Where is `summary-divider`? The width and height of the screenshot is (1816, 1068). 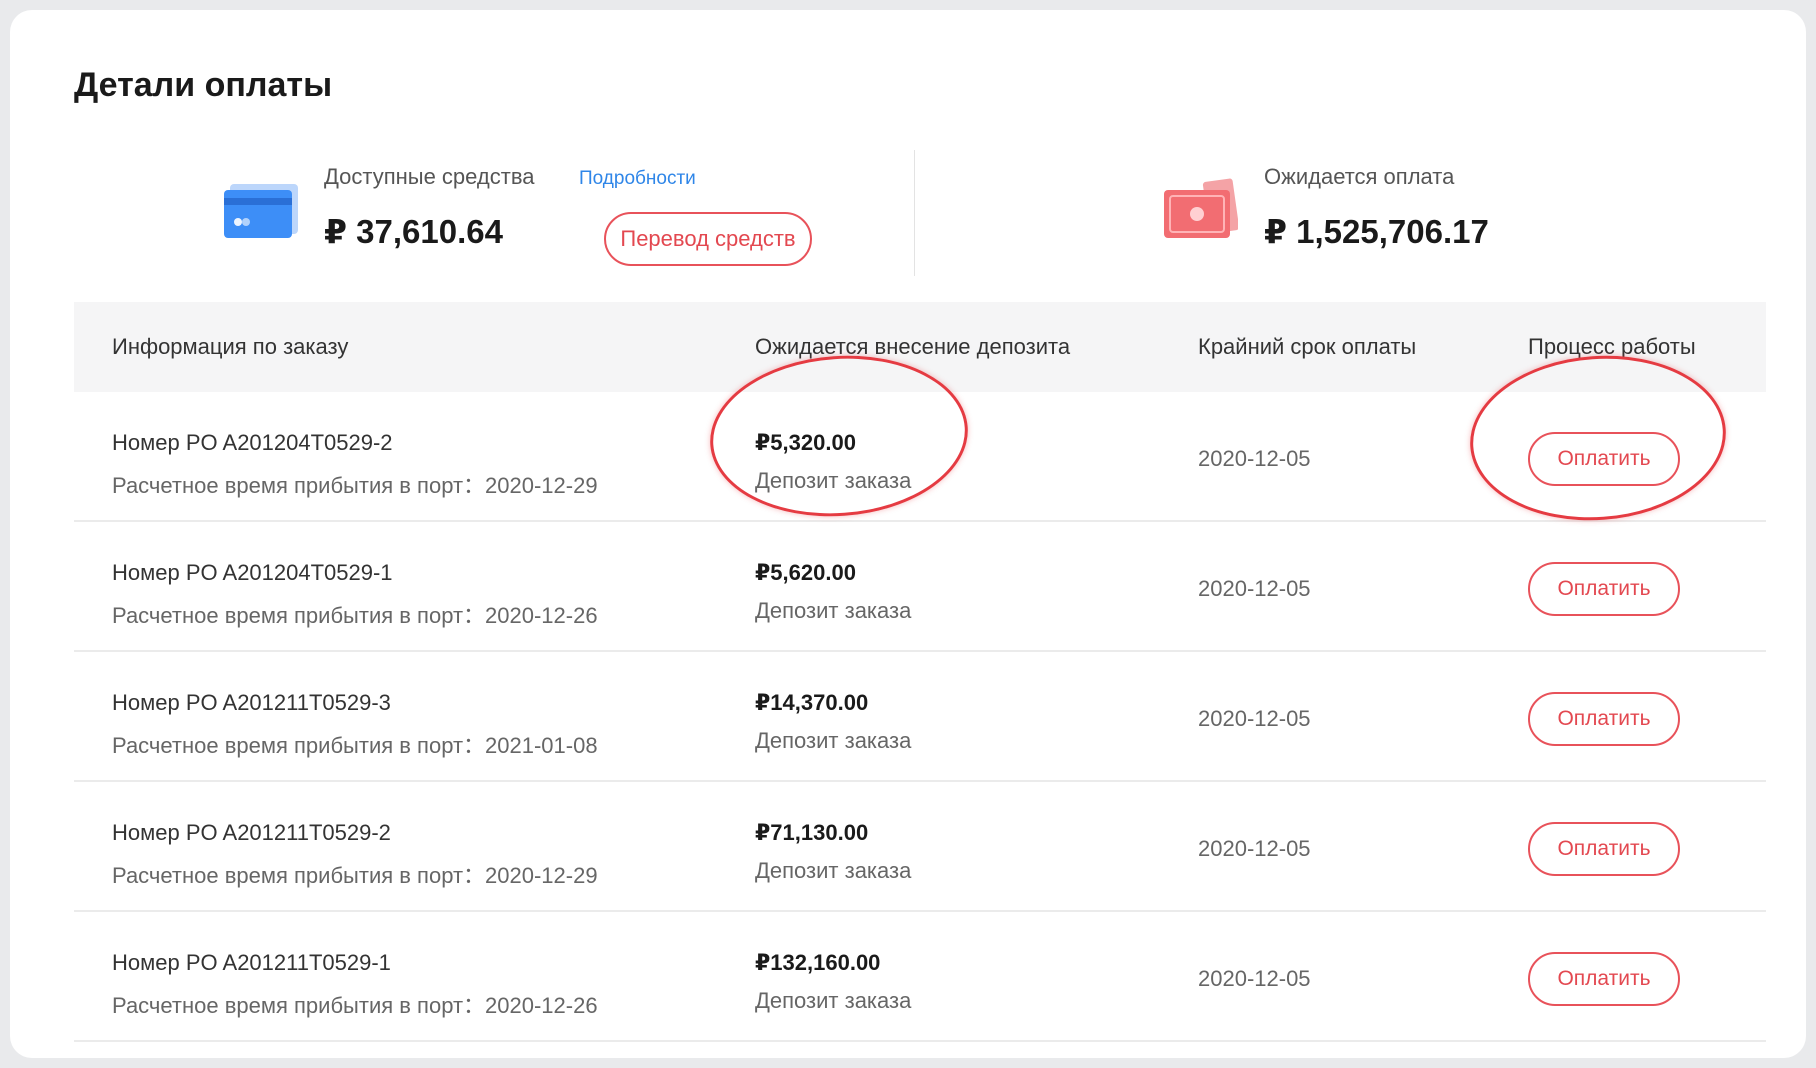
summary-divider is located at coordinates (914, 213).